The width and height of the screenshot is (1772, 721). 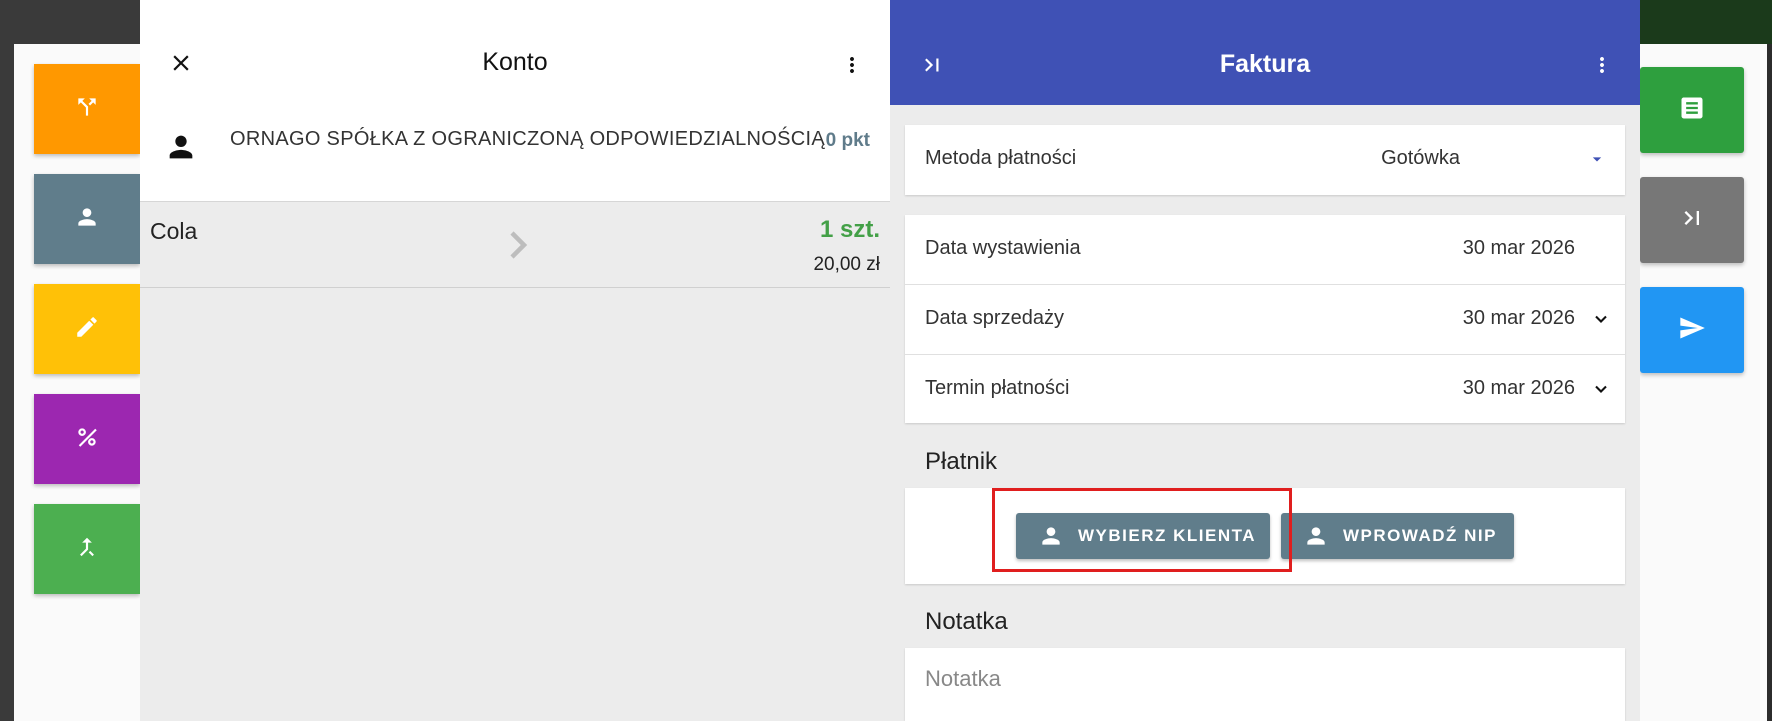 What do you see at coordinates (1518, 388) in the screenshot?
I see `payment-term-value: 30 mar 2026` at bounding box center [1518, 388].